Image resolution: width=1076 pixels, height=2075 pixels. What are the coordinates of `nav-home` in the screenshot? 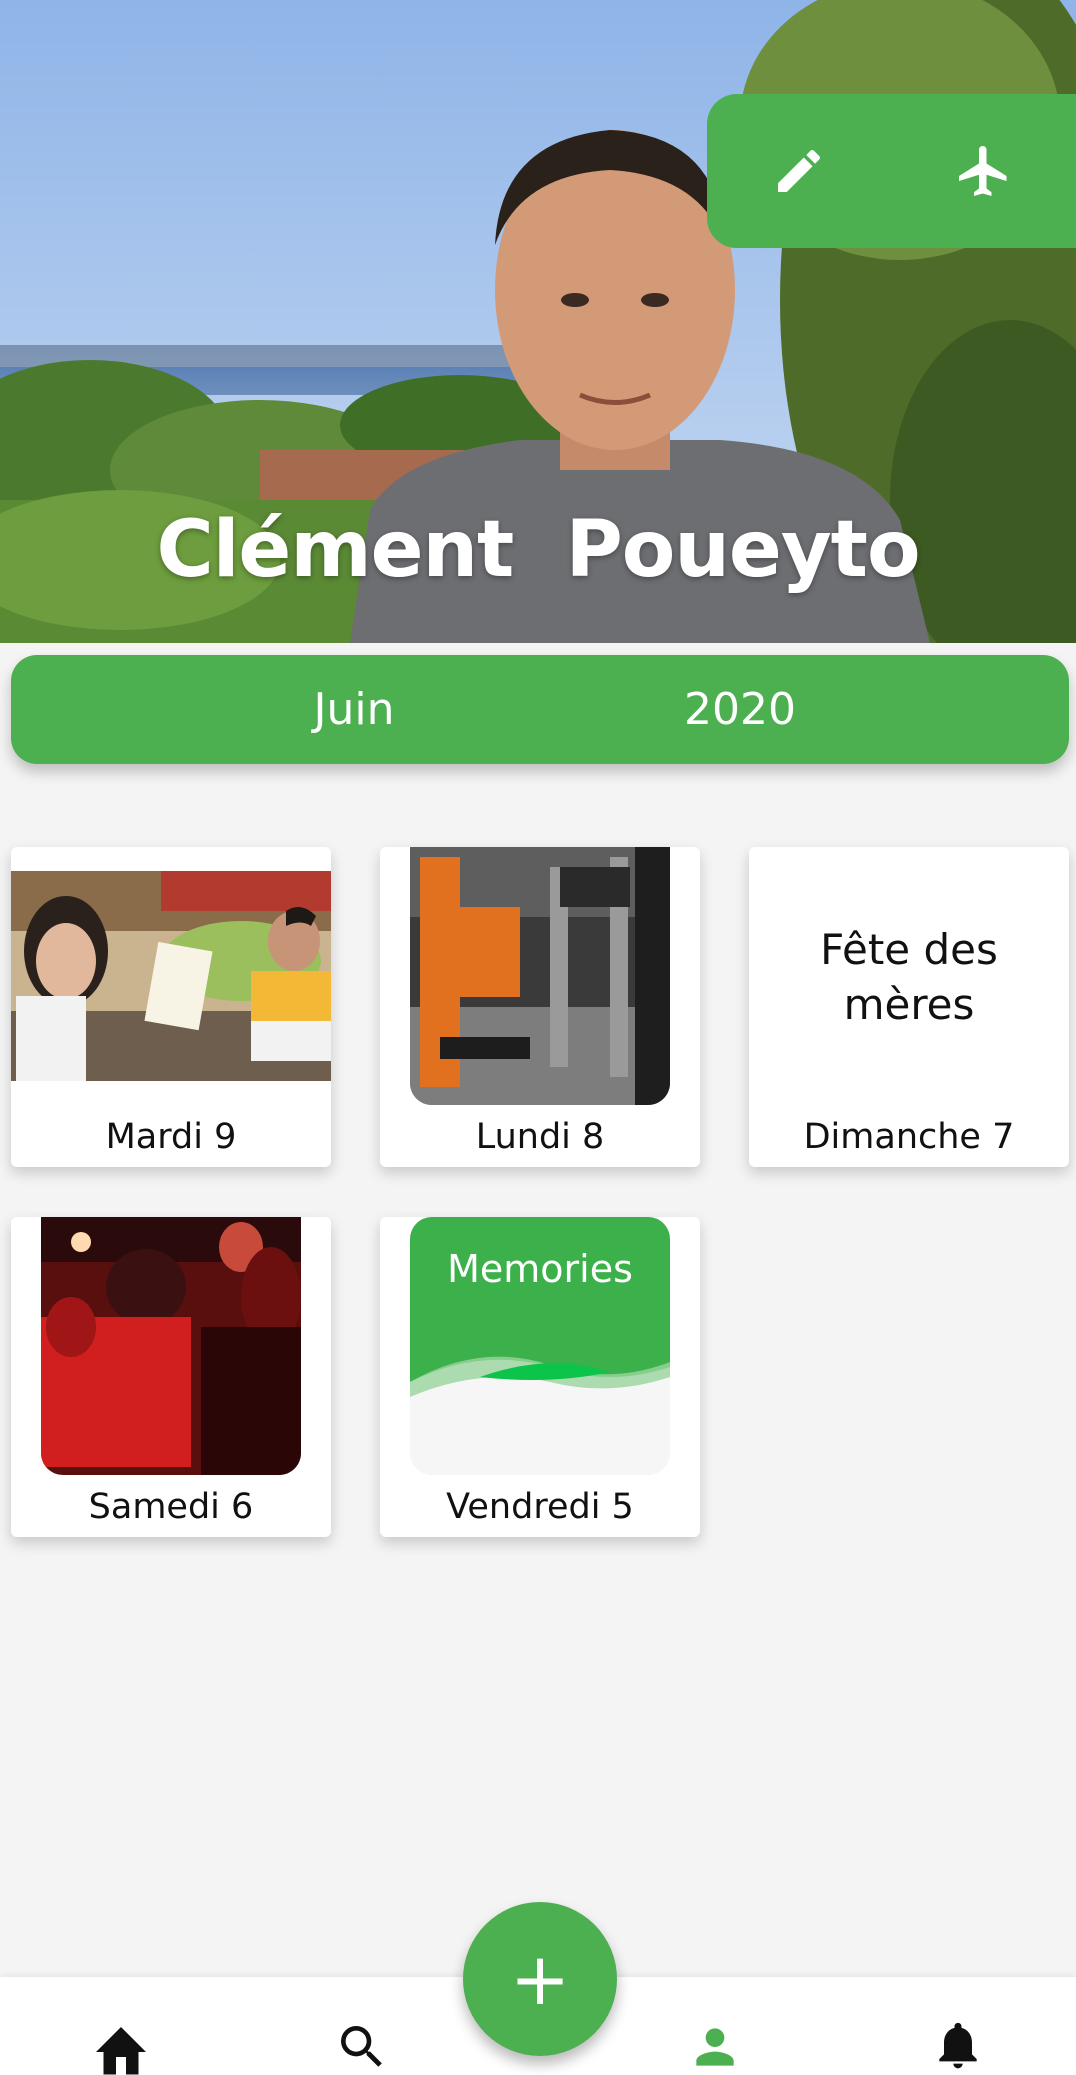 It's located at (121, 2026).